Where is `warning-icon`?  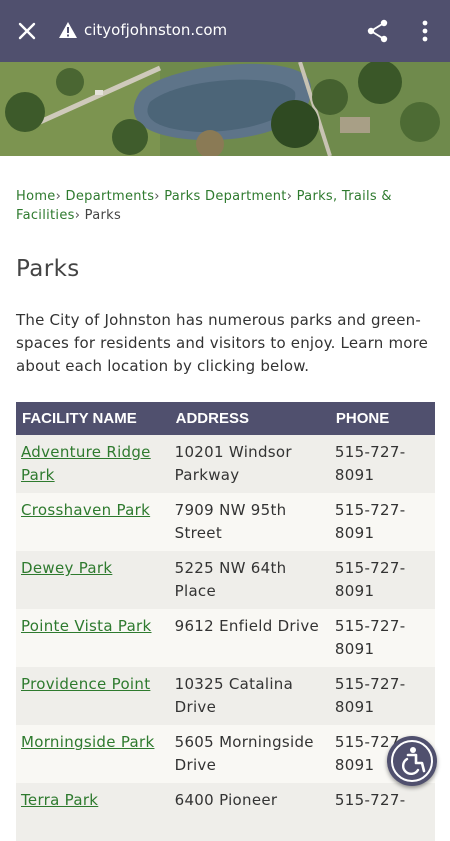
warning-icon is located at coordinates (68, 30).